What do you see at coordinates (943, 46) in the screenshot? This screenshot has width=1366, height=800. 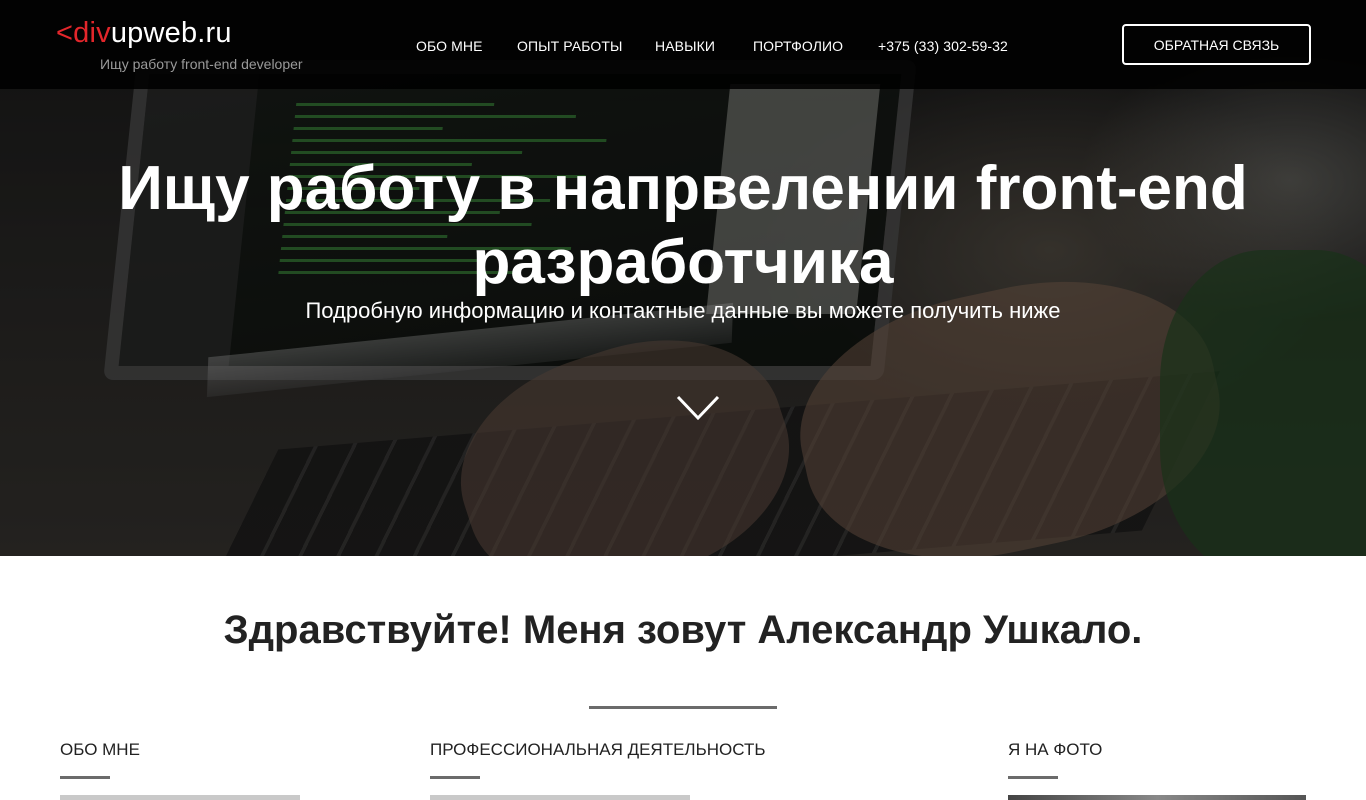 I see `nav-phone: +375 (33) 302-59-32` at bounding box center [943, 46].